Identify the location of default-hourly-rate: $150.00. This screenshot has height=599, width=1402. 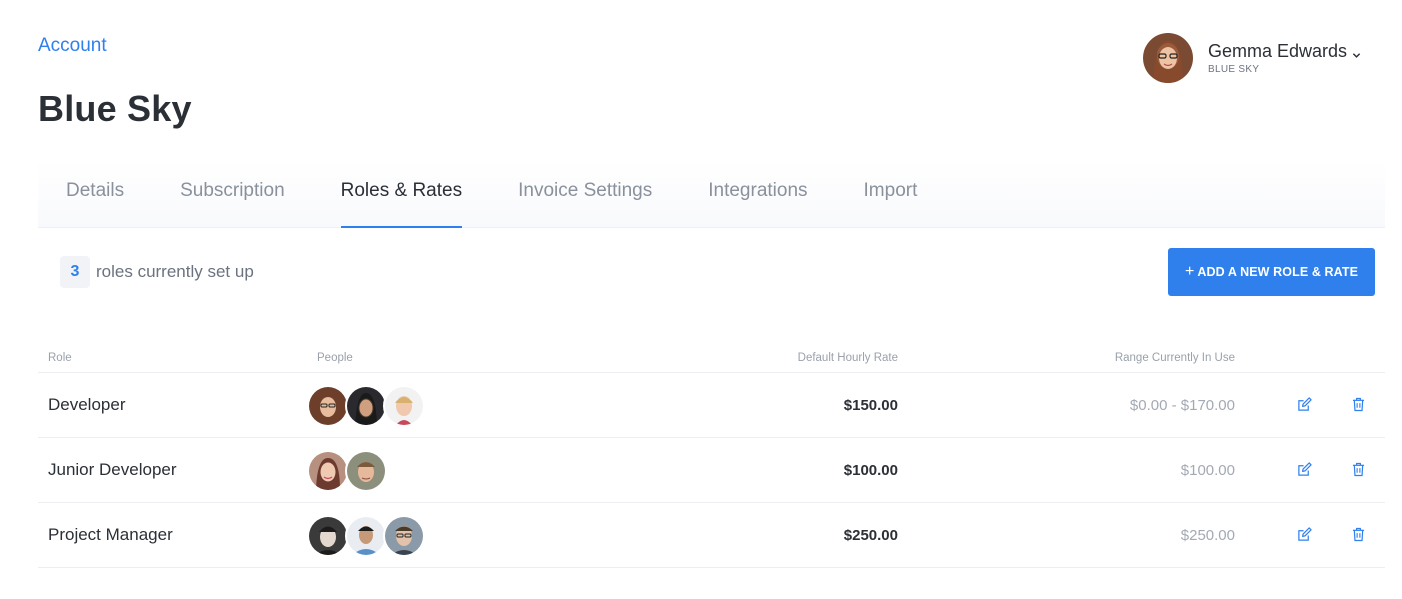
(870, 405).